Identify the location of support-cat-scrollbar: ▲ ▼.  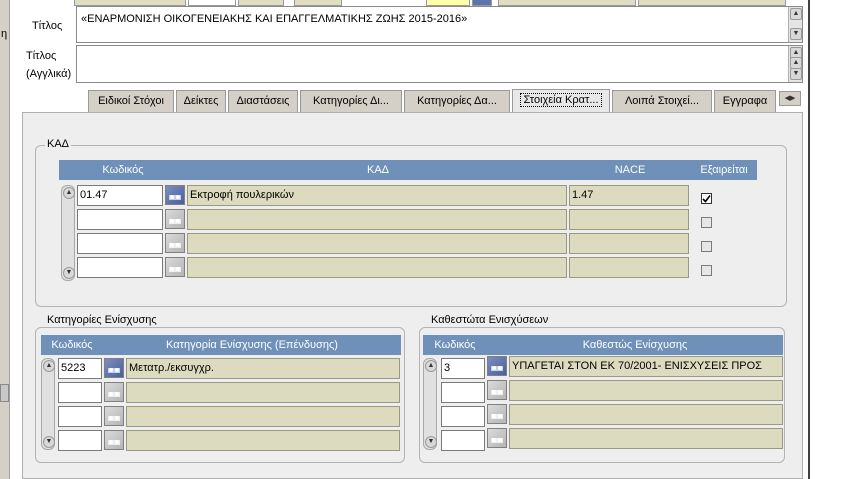
(48, 404).